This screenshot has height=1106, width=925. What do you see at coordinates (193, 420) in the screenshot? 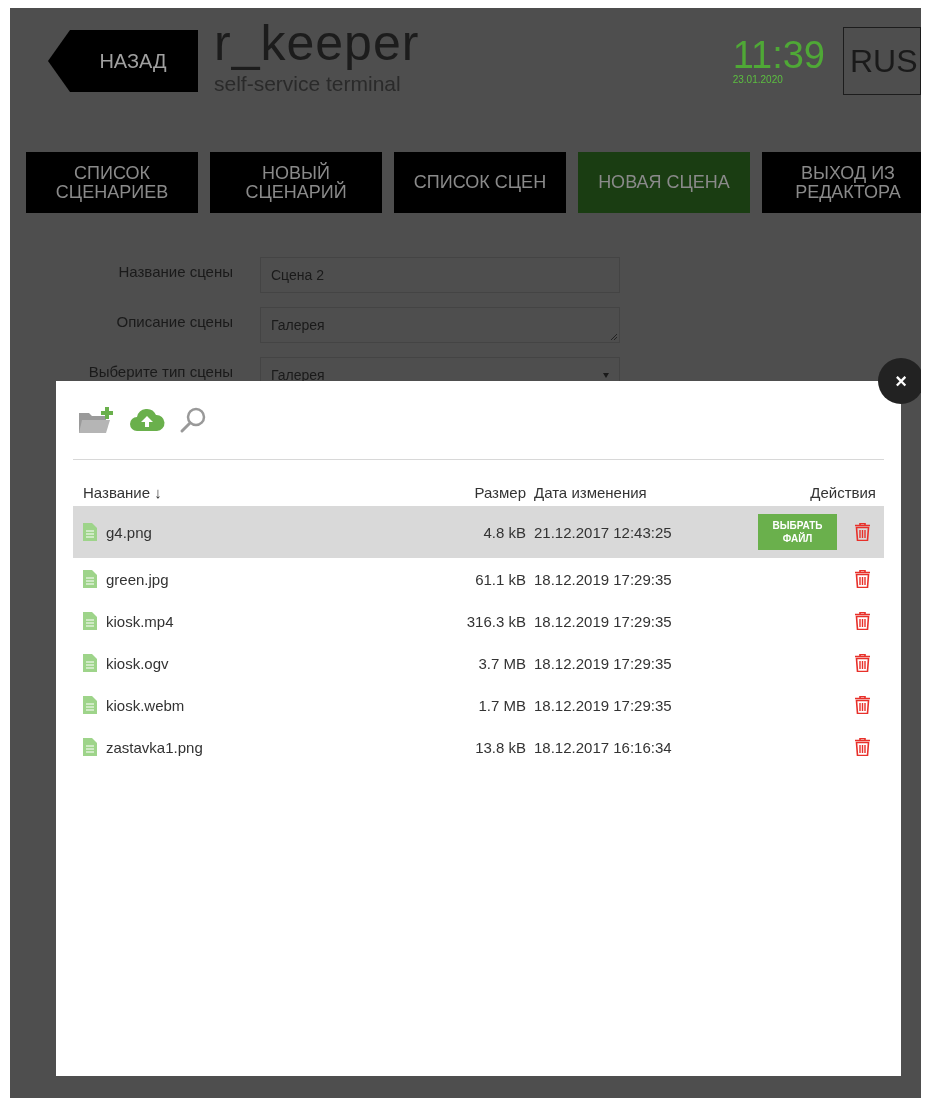
I see `search-icon` at bounding box center [193, 420].